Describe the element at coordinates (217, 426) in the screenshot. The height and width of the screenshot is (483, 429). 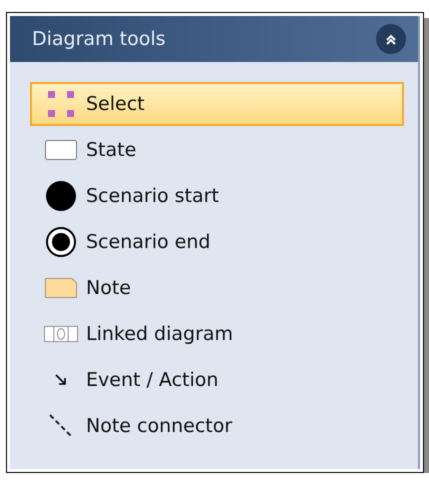
I see `tool-item: Note connector` at that location.